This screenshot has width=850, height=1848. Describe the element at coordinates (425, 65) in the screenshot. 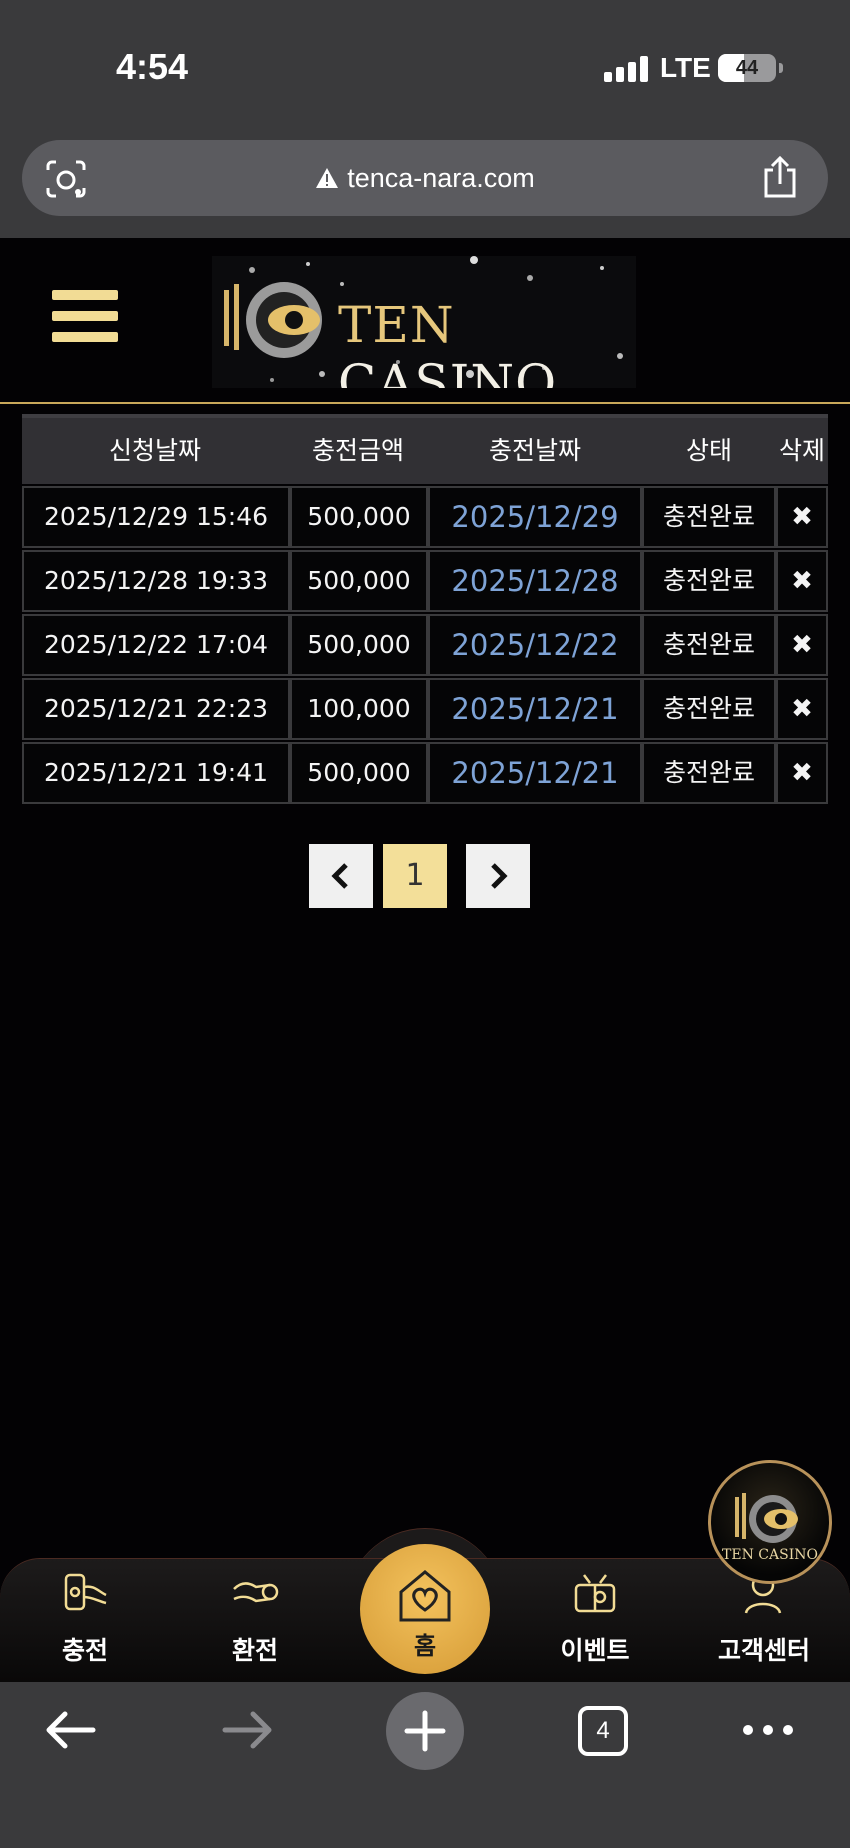

I see `status-bar: 4:54 LTE 44` at that location.